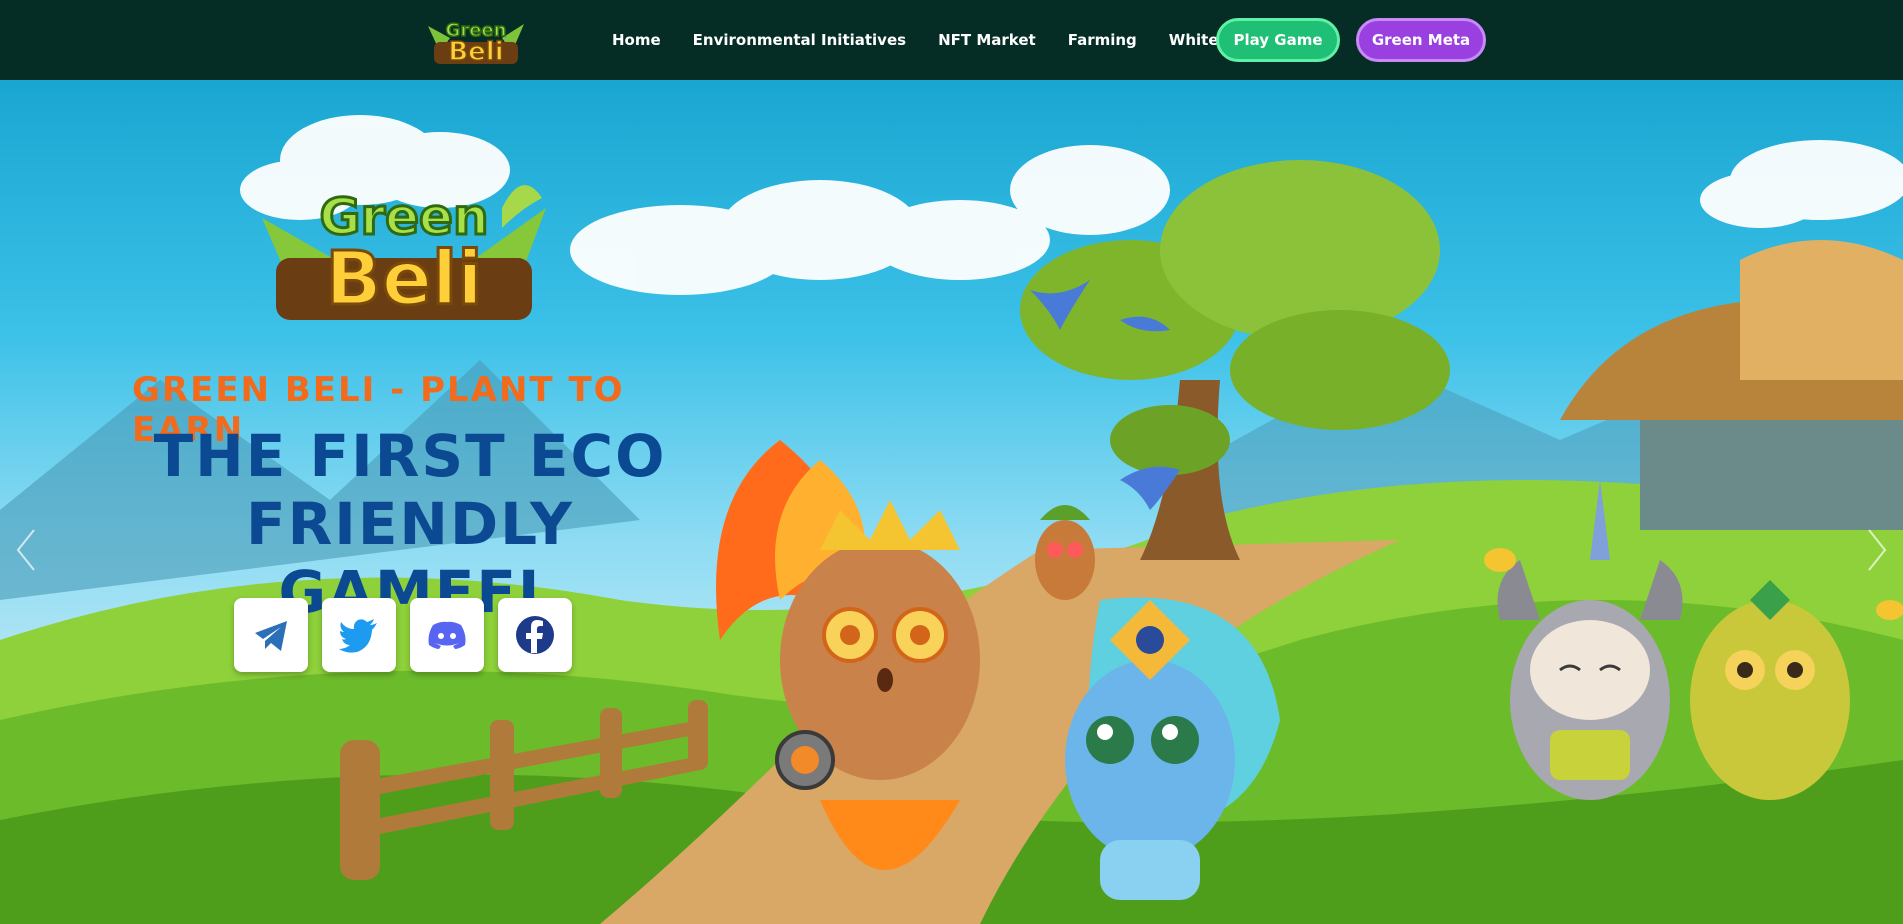  I want to click on twitter-icon, so click(358, 636).